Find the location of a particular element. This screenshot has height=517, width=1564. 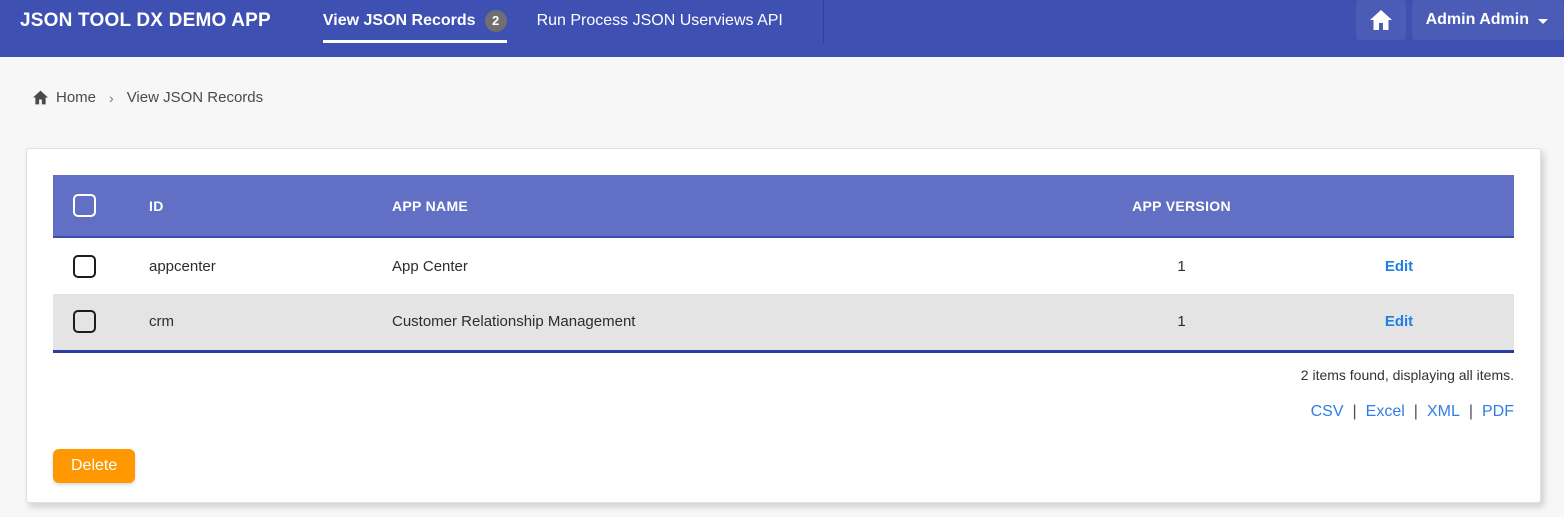

header-app-version: APP VERSION is located at coordinates (1181, 206).